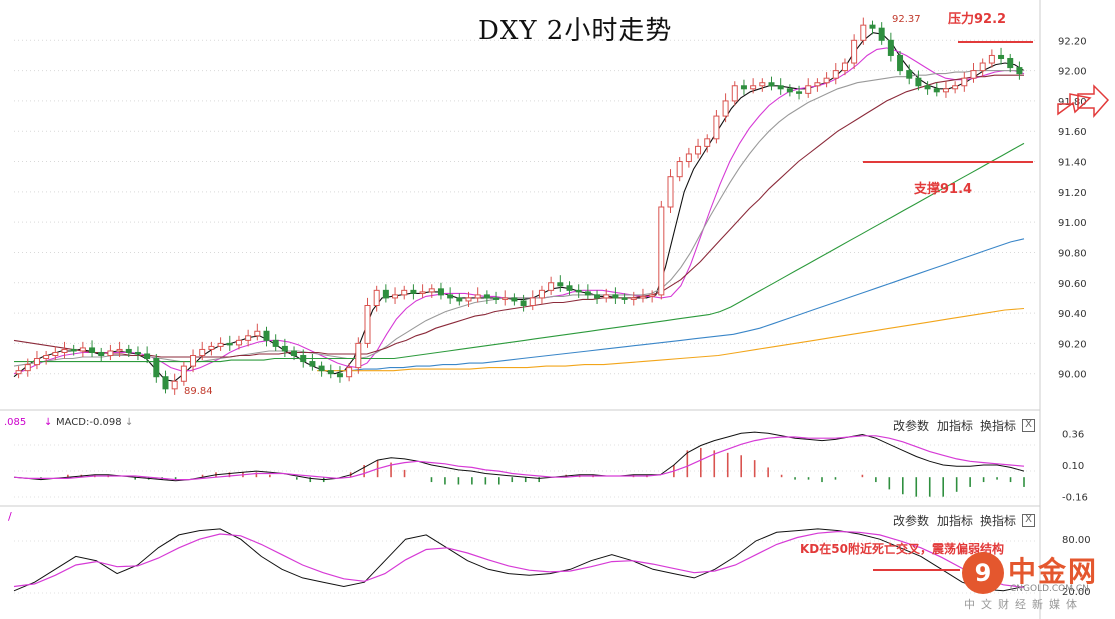 Image resolution: width=1115 pixels, height=619 pixels. Describe the element at coordinates (1023, 604) in the screenshot. I see `logo-tagline: 中文财经新媒体` at that location.